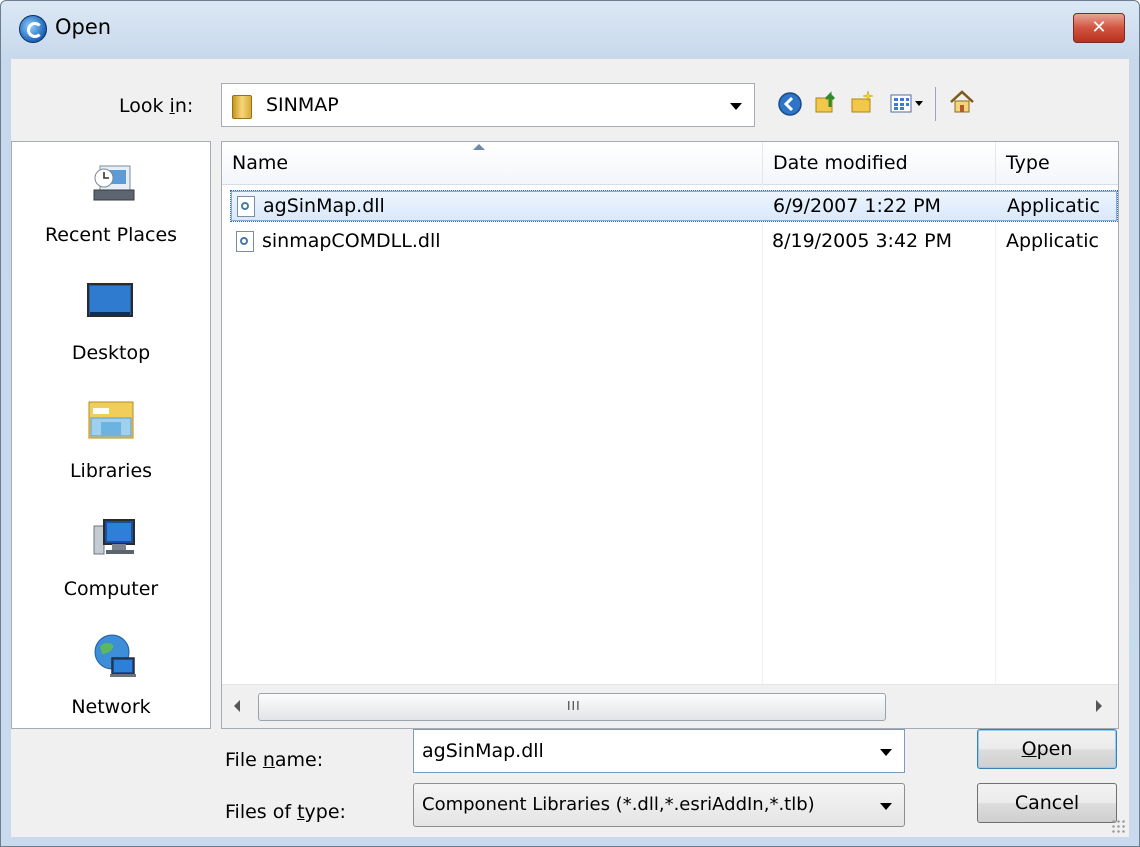 This screenshot has height=847, width=1140. What do you see at coordinates (83, 27) in the screenshot?
I see `window-title: Open` at bounding box center [83, 27].